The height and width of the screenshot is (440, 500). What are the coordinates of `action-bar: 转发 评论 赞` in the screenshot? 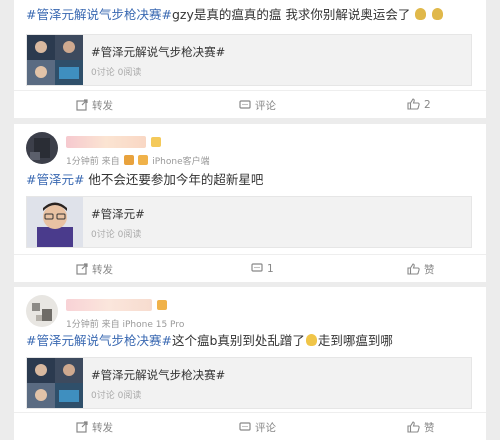 It's located at (250, 426).